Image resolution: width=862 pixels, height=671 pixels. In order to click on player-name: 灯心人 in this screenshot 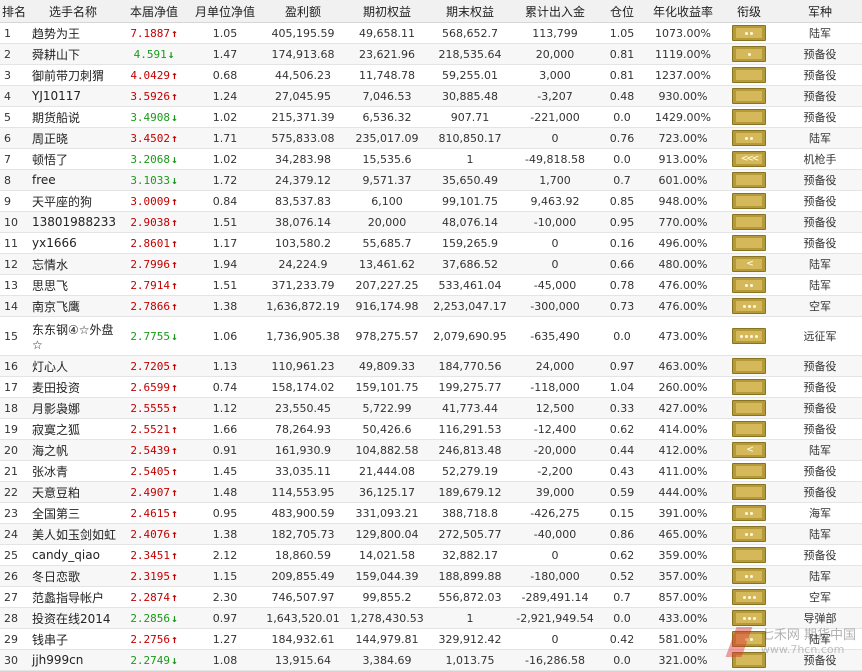, I will do `click(73, 366)`.